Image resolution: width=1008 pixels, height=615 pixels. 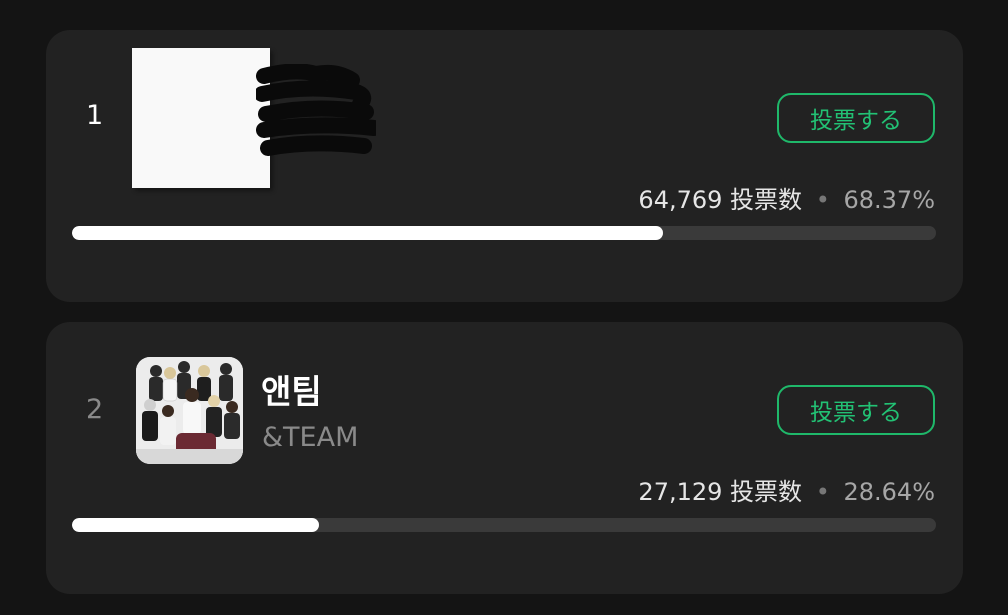 What do you see at coordinates (95, 409) in the screenshot?
I see `rank-number: 2` at bounding box center [95, 409].